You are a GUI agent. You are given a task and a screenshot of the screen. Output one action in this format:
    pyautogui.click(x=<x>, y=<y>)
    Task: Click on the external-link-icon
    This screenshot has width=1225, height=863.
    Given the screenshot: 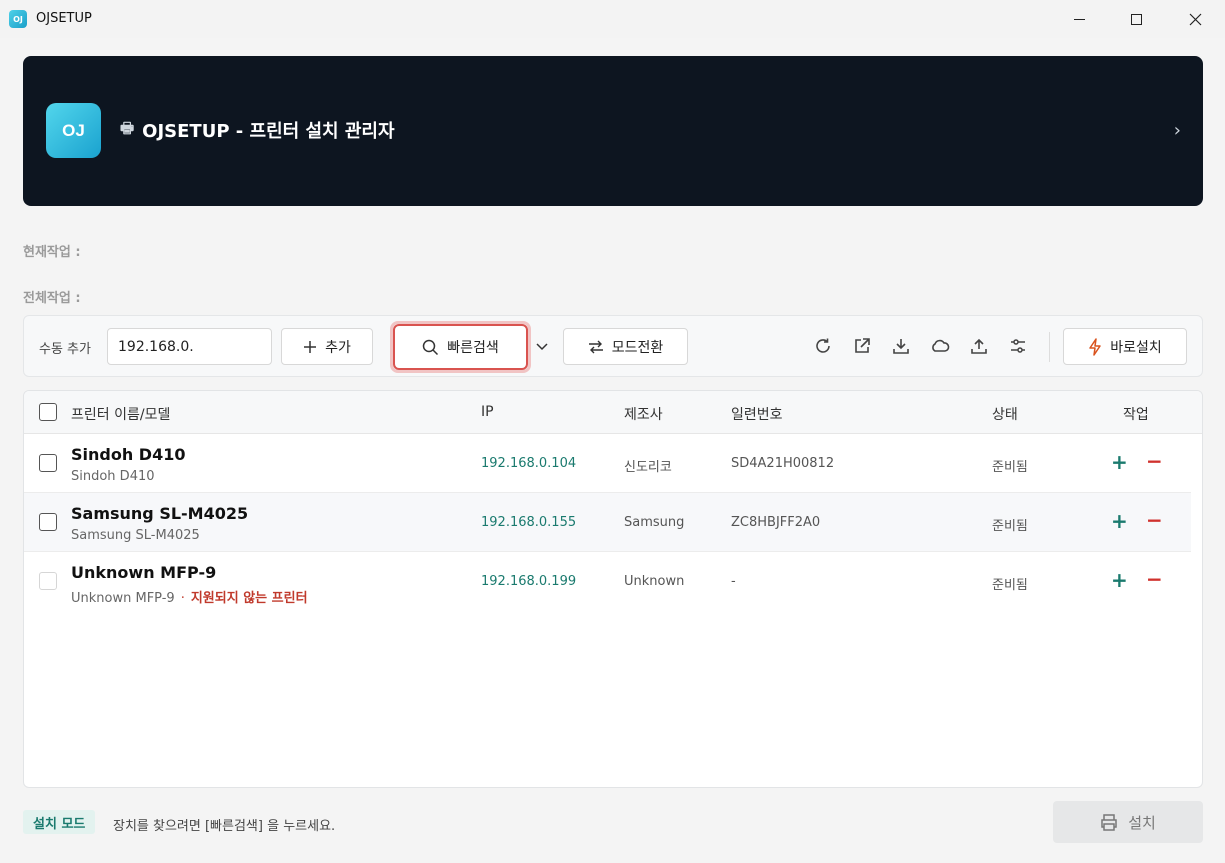 What is the action you would take?
    pyautogui.click(x=862, y=345)
    